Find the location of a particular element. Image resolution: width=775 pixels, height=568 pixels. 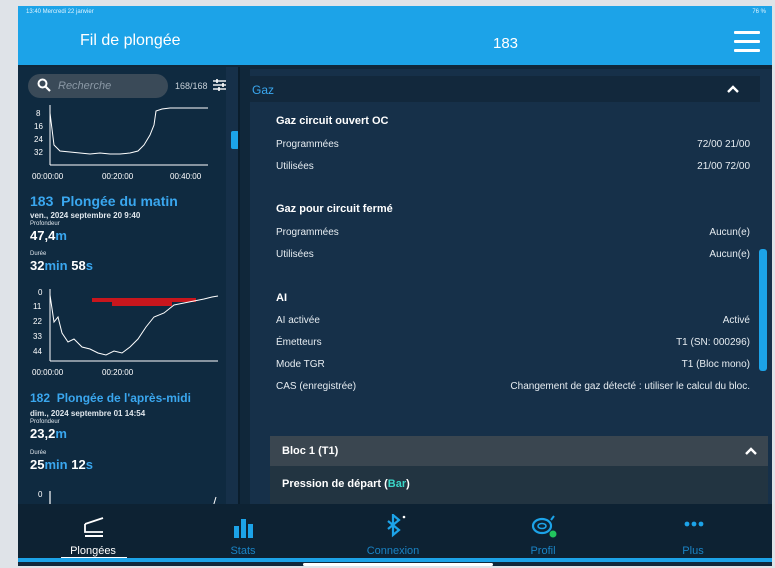

bar-chart-icon is located at coordinates (243, 528).